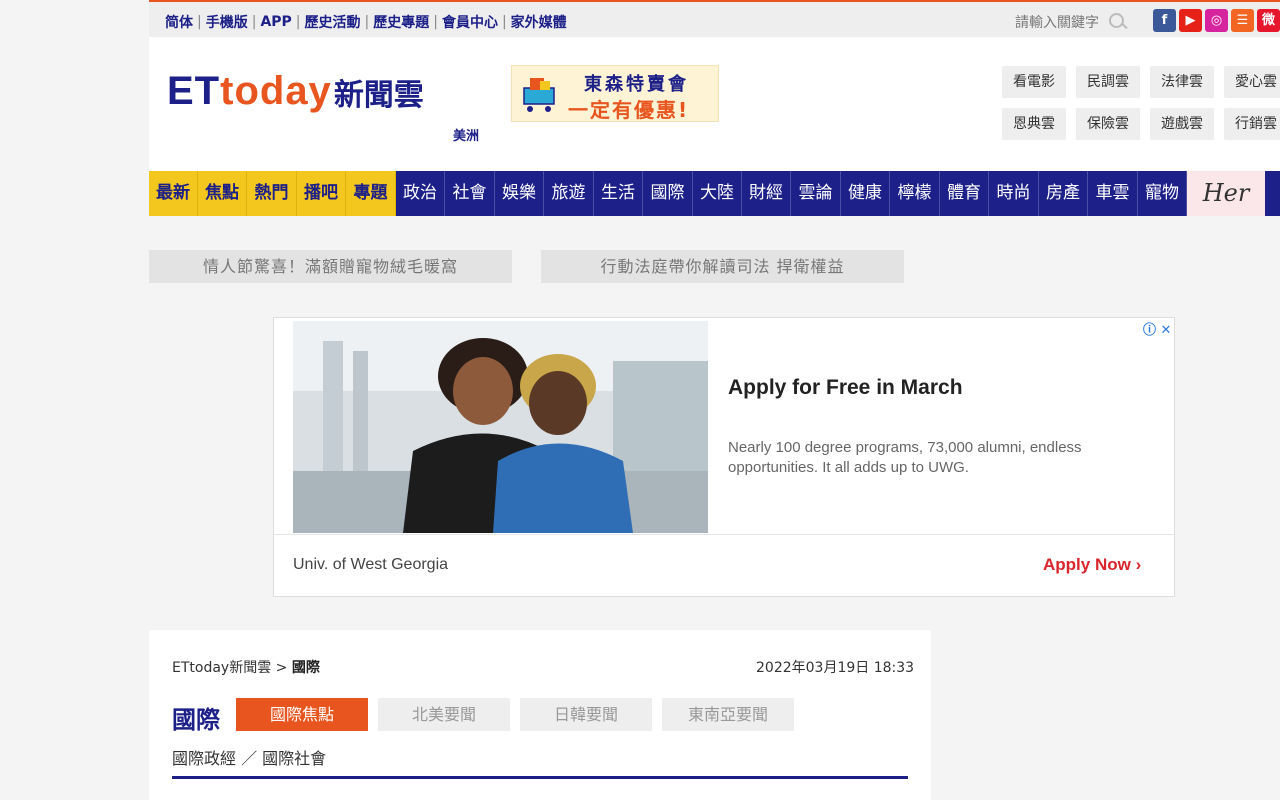  I want to click on banner-line-1: 東森特賣會, so click(636, 84).